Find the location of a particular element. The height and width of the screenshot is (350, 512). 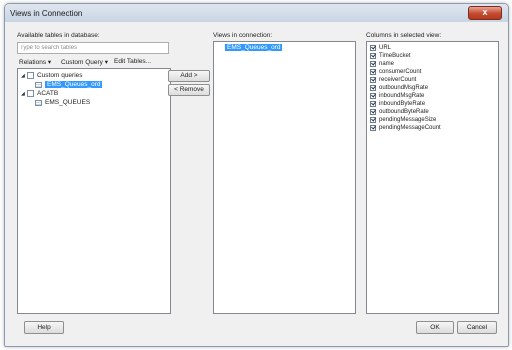

tree-node-label: Custom queries is located at coordinates (60, 75).